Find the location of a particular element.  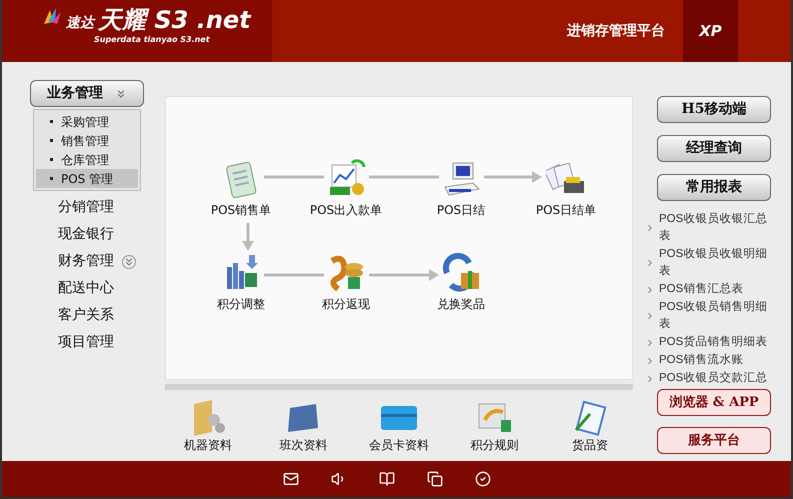

check-circle-icon is located at coordinates (482, 479).